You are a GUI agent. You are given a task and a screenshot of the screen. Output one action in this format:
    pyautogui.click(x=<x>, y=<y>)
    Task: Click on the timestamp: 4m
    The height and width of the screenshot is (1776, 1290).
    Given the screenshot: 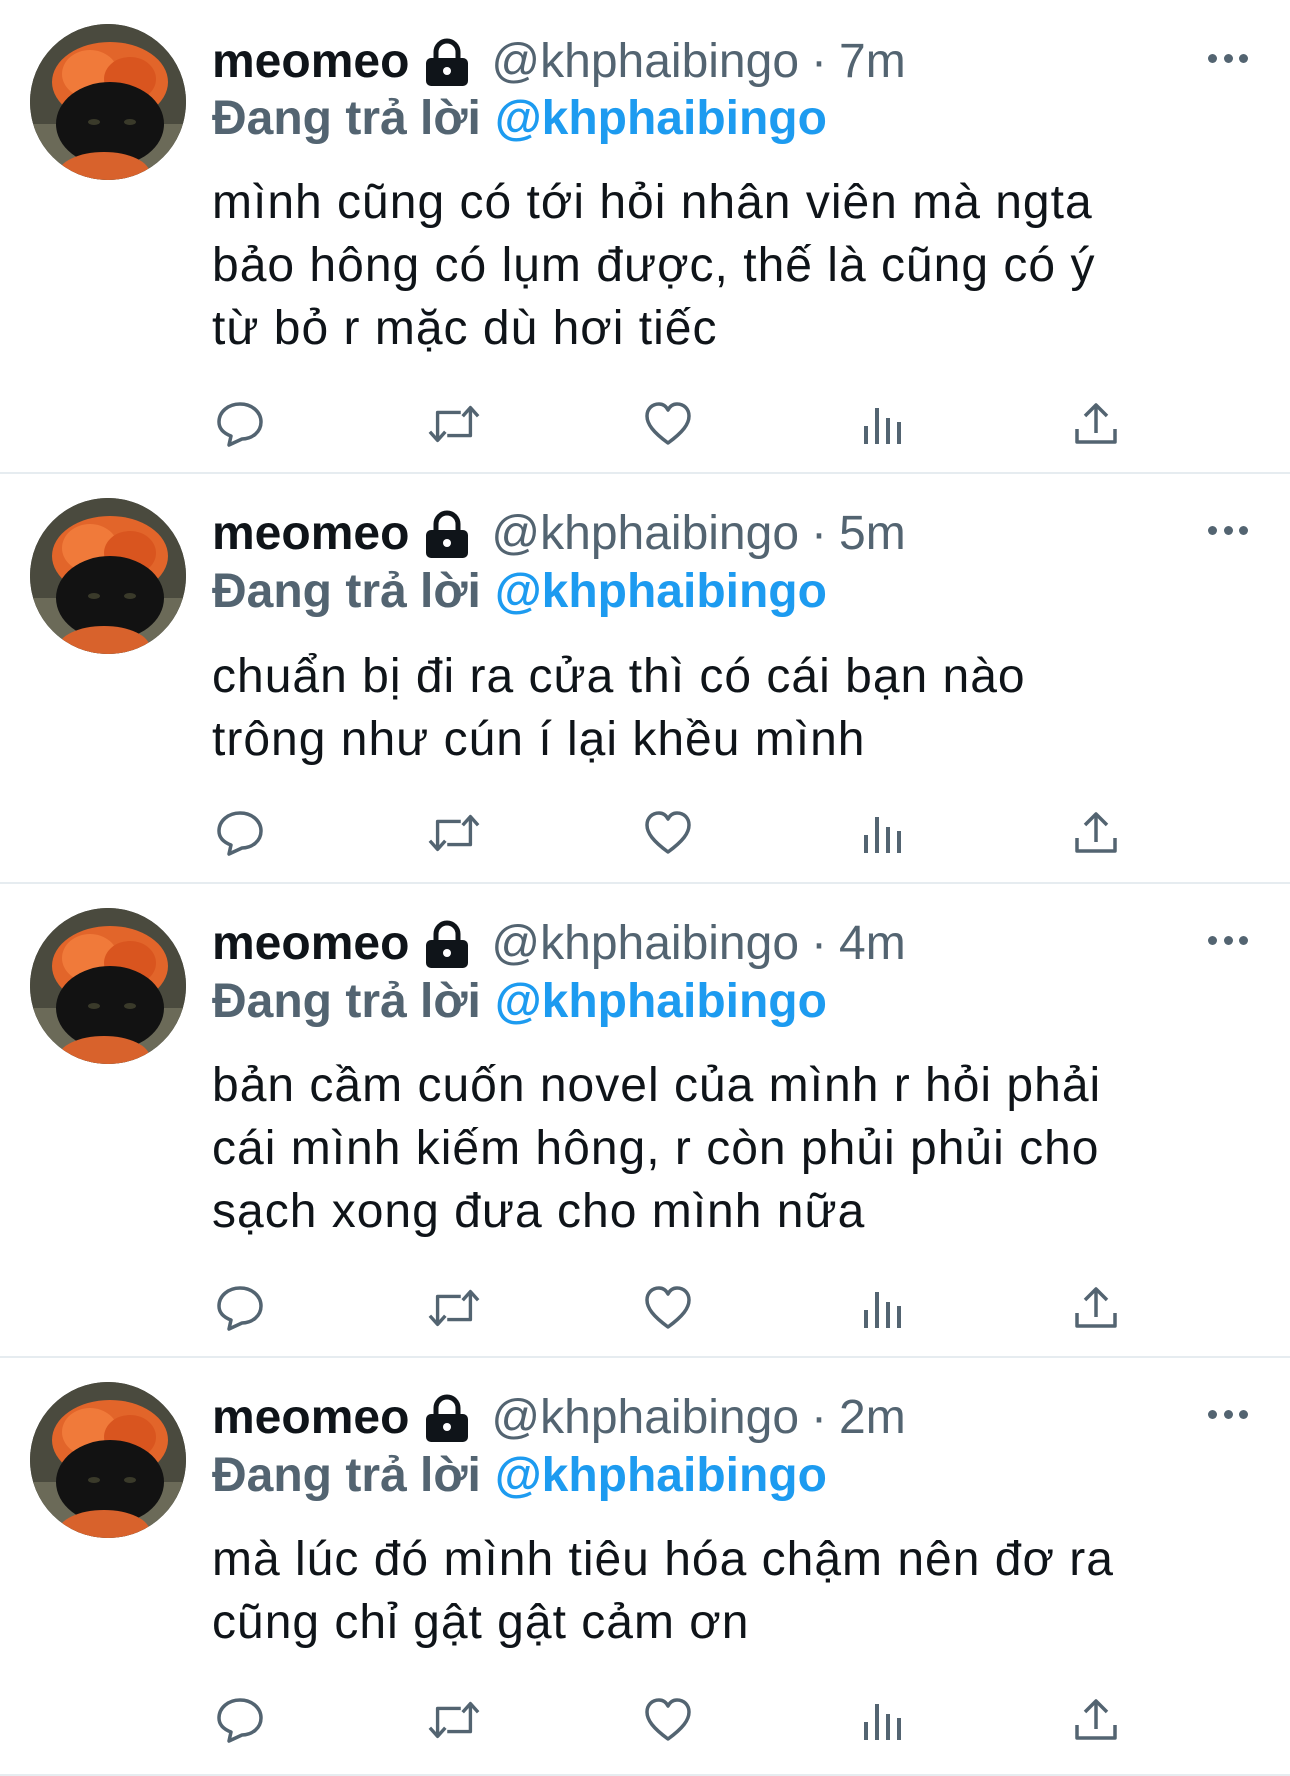 What is the action you would take?
    pyautogui.click(x=872, y=944)
    